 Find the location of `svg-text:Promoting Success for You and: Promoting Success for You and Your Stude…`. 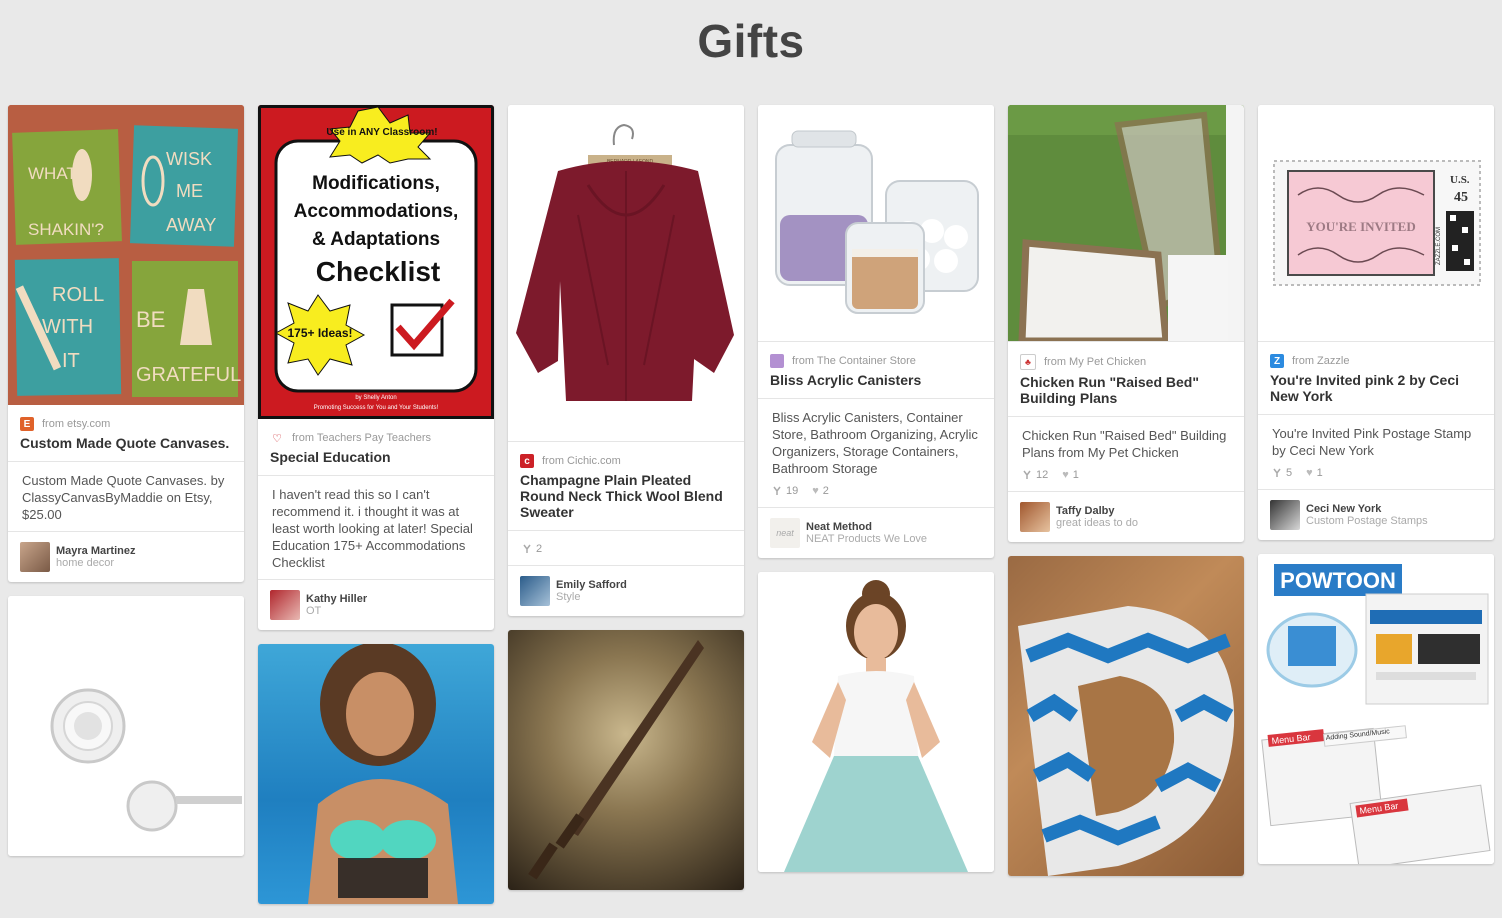

svg-text:Promoting Success for You and: Promoting Success for You and Your Stude… is located at coordinates (376, 408).